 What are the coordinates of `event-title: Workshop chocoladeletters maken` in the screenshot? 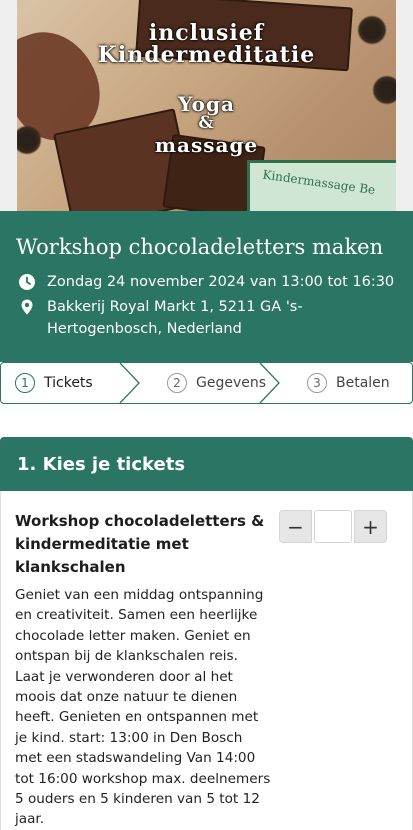 It's located at (200, 247).